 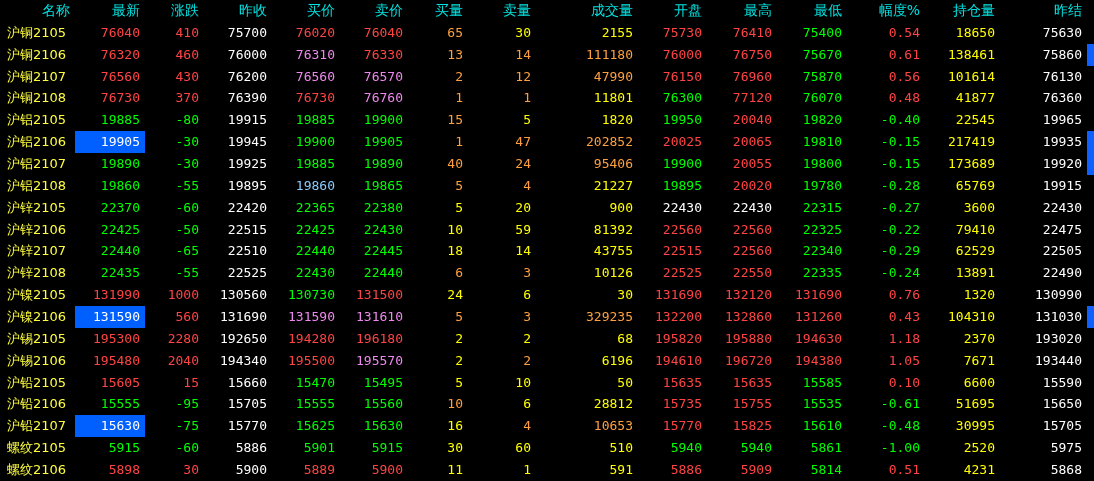 What do you see at coordinates (37, 338) in the screenshot?
I see `contract-name: 沪锡2105` at bounding box center [37, 338].